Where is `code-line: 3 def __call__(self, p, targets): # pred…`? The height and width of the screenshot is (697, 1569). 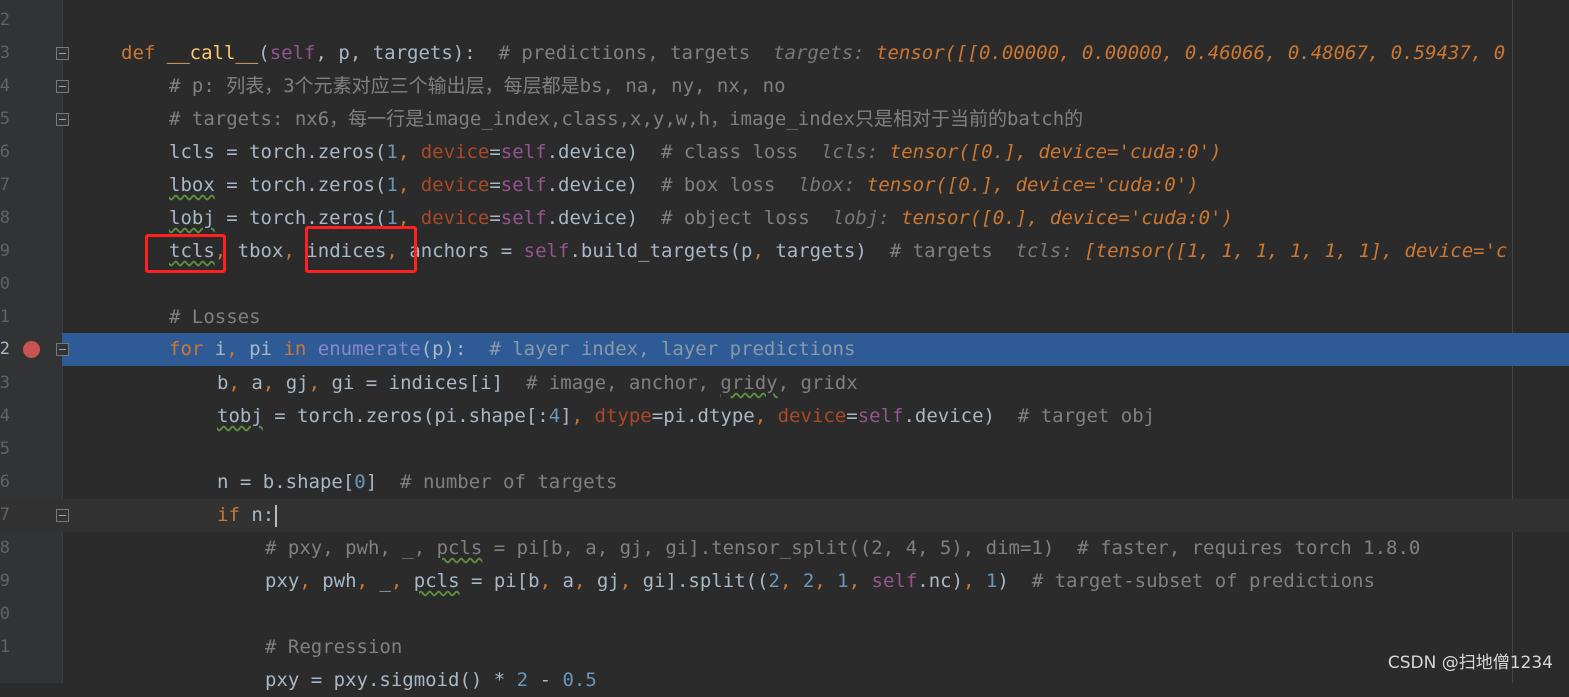 code-line: 3 def __call__(self, p, targets): # pred… is located at coordinates (784, 53).